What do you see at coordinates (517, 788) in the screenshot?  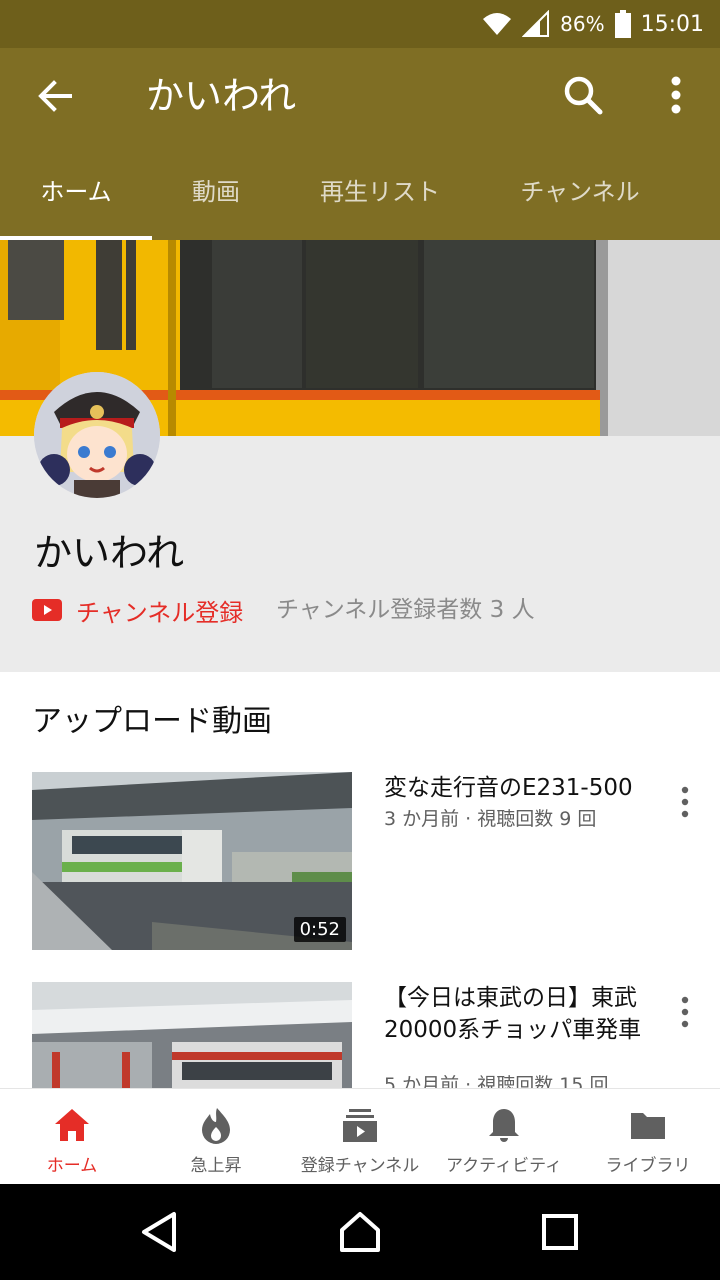 I see `video-title: 変な走行音のE231-500` at bounding box center [517, 788].